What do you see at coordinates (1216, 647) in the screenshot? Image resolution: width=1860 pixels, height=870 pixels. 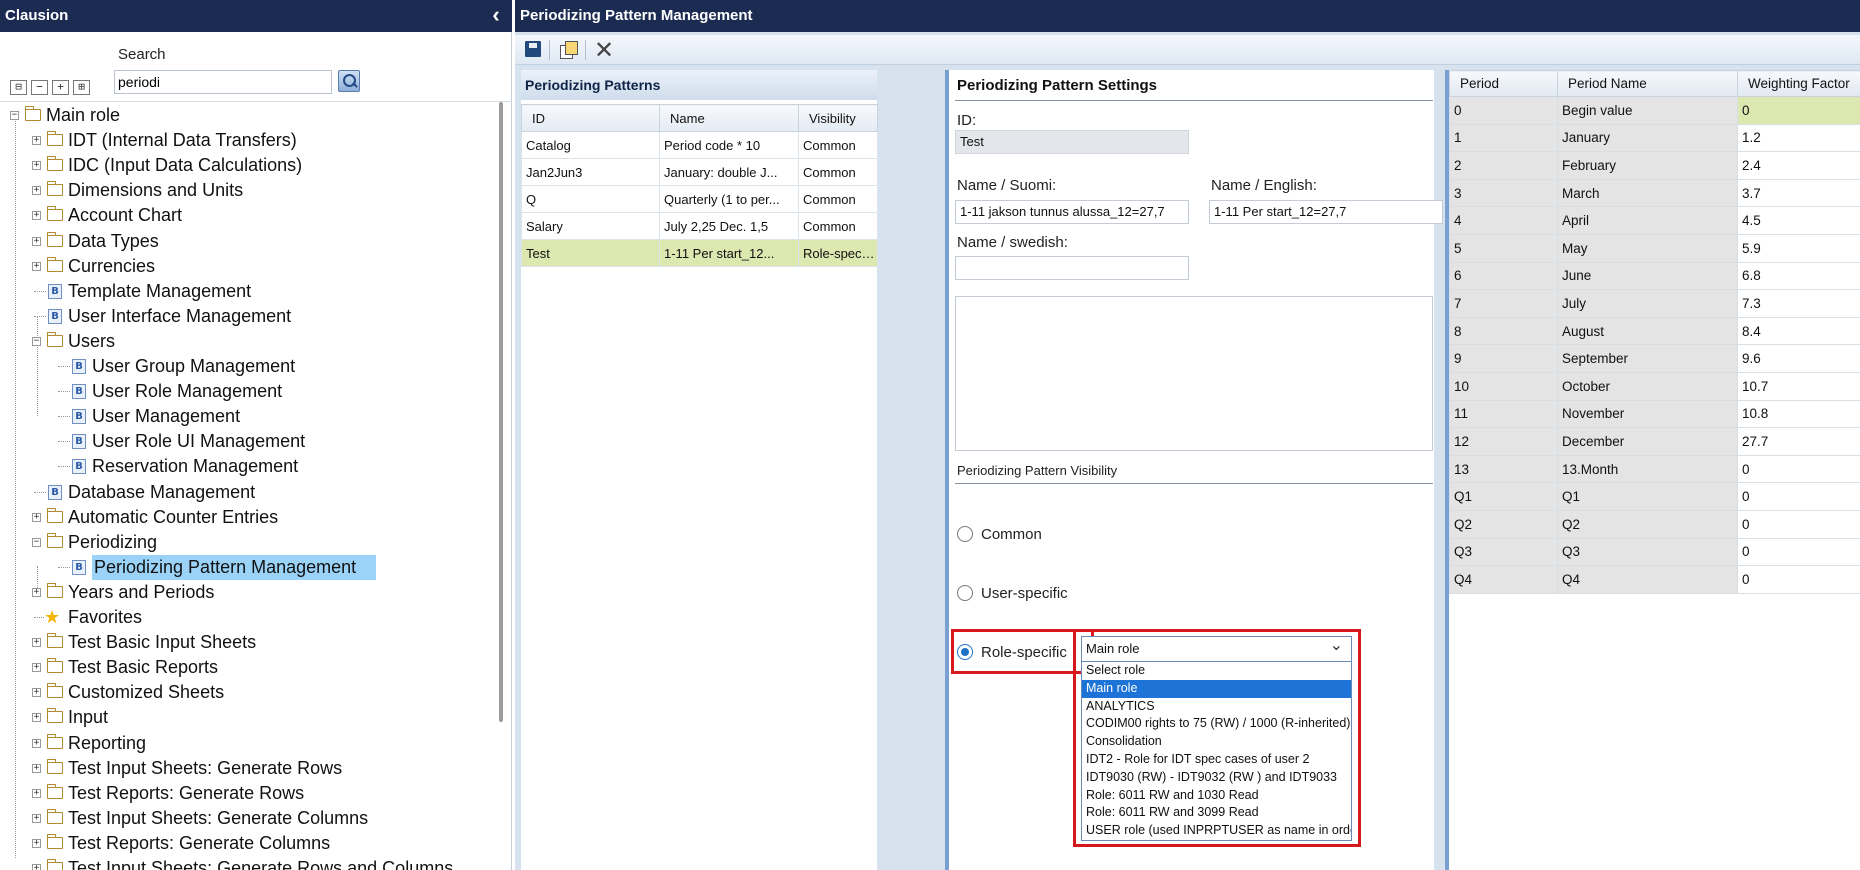 I see `role-dropdown-value: Main role` at bounding box center [1216, 647].